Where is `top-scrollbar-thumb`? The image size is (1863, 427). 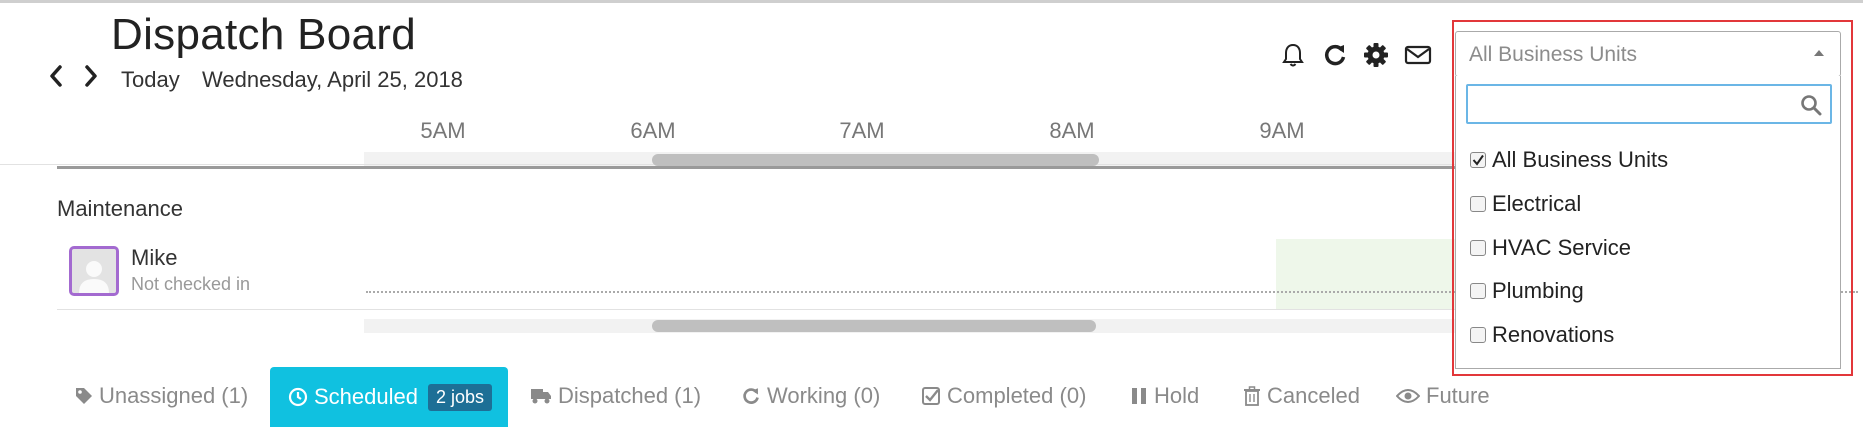
top-scrollbar-thumb is located at coordinates (875, 160).